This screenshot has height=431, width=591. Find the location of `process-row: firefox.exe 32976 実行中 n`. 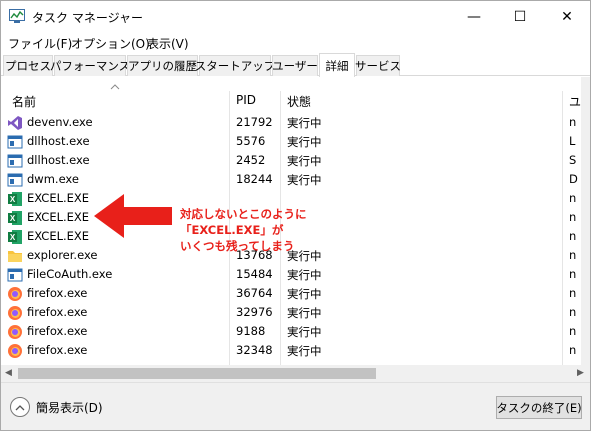

process-row: firefox.exe 32976 実行中 n is located at coordinates (291, 312).